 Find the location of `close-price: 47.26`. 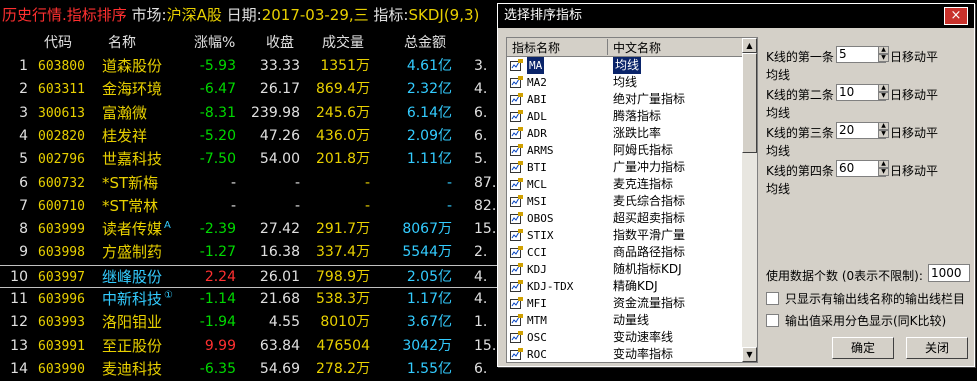

close-price: 47.26 is located at coordinates (279, 135).